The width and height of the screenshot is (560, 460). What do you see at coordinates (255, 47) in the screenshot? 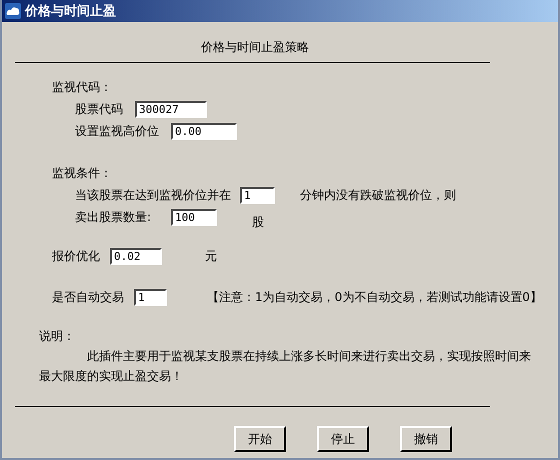
I see `strategy-heading: 价格与时间止盈策略` at bounding box center [255, 47].